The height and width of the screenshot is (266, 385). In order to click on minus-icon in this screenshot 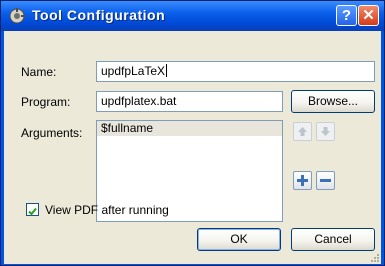, I will do `click(325, 180)`.